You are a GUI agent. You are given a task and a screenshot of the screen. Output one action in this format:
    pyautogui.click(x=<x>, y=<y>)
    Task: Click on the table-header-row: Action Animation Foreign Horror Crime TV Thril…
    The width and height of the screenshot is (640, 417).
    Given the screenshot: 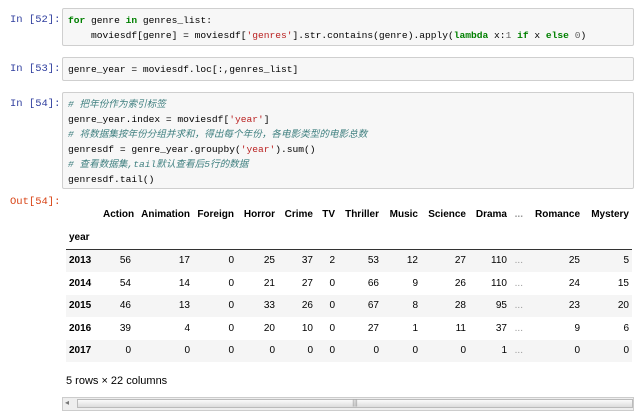 What is the action you would take?
    pyautogui.click(x=349, y=214)
    